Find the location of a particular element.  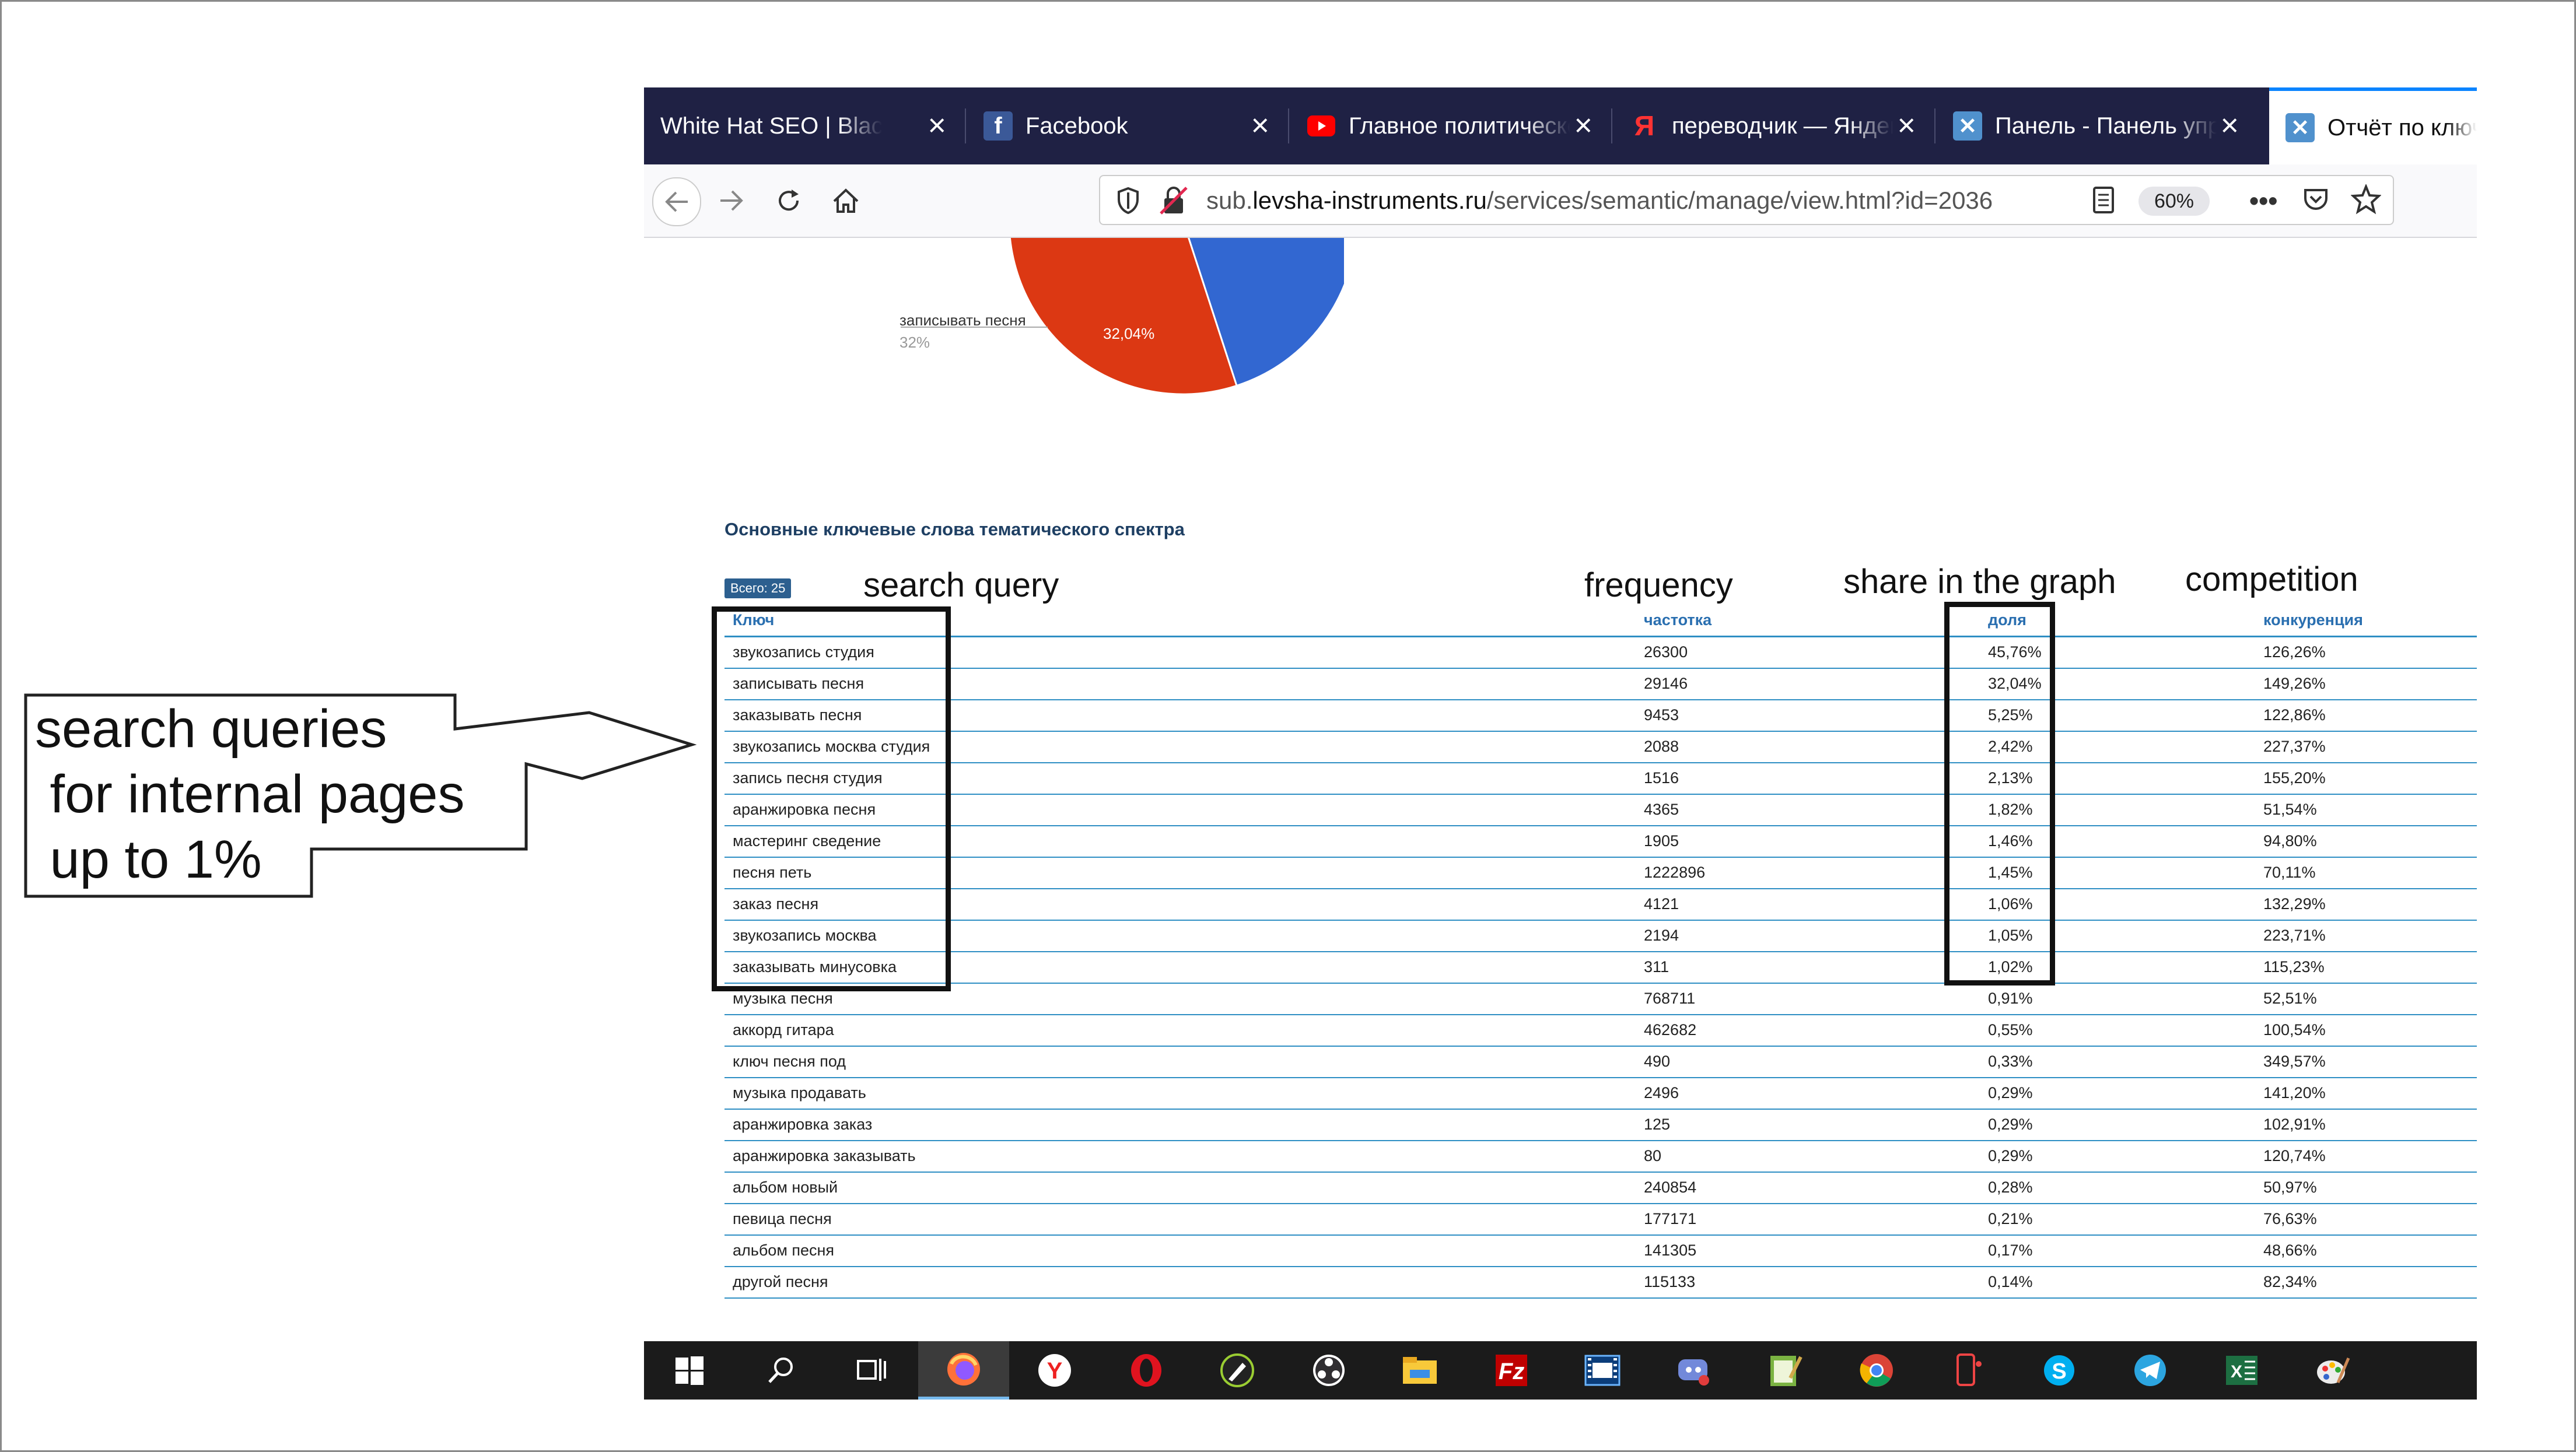

callout-text-line-3: up to 1% is located at coordinates (148, 859).